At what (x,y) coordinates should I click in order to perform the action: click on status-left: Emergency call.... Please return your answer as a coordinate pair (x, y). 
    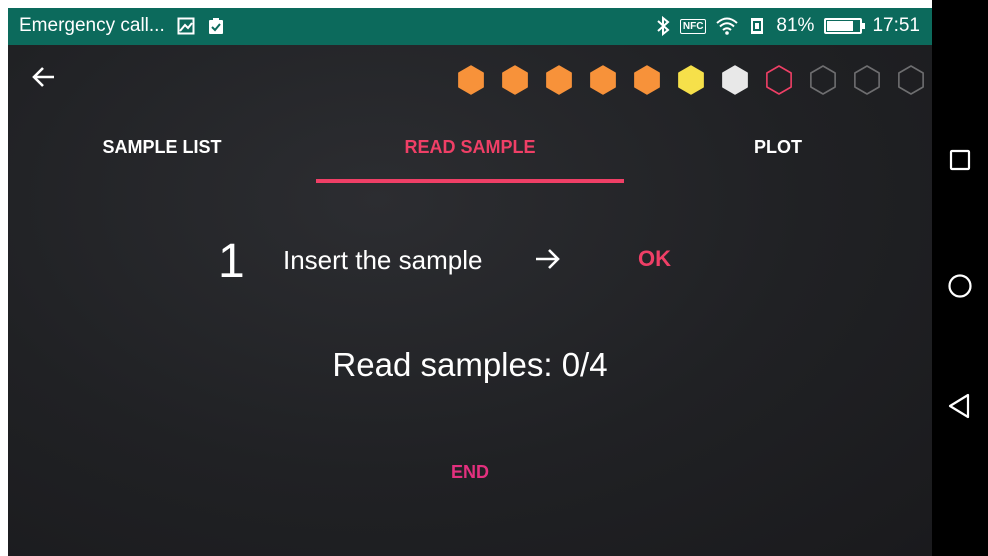
    Looking at the image, I should click on (122, 26).